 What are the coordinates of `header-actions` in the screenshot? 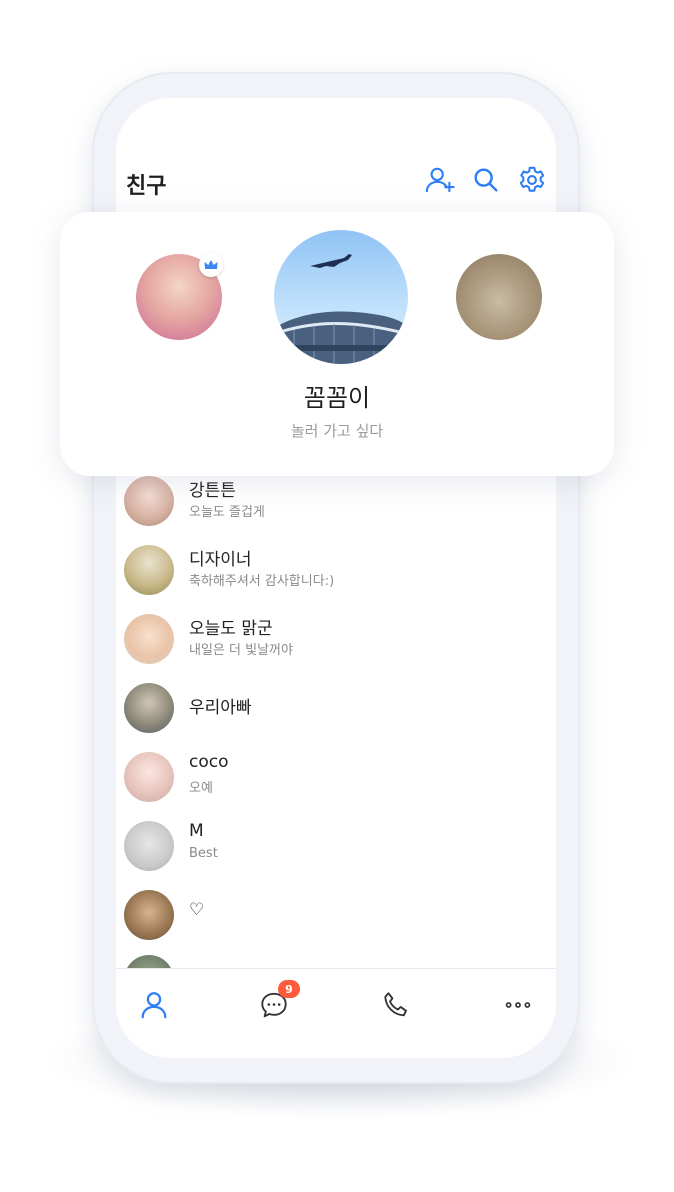 It's located at (486, 180).